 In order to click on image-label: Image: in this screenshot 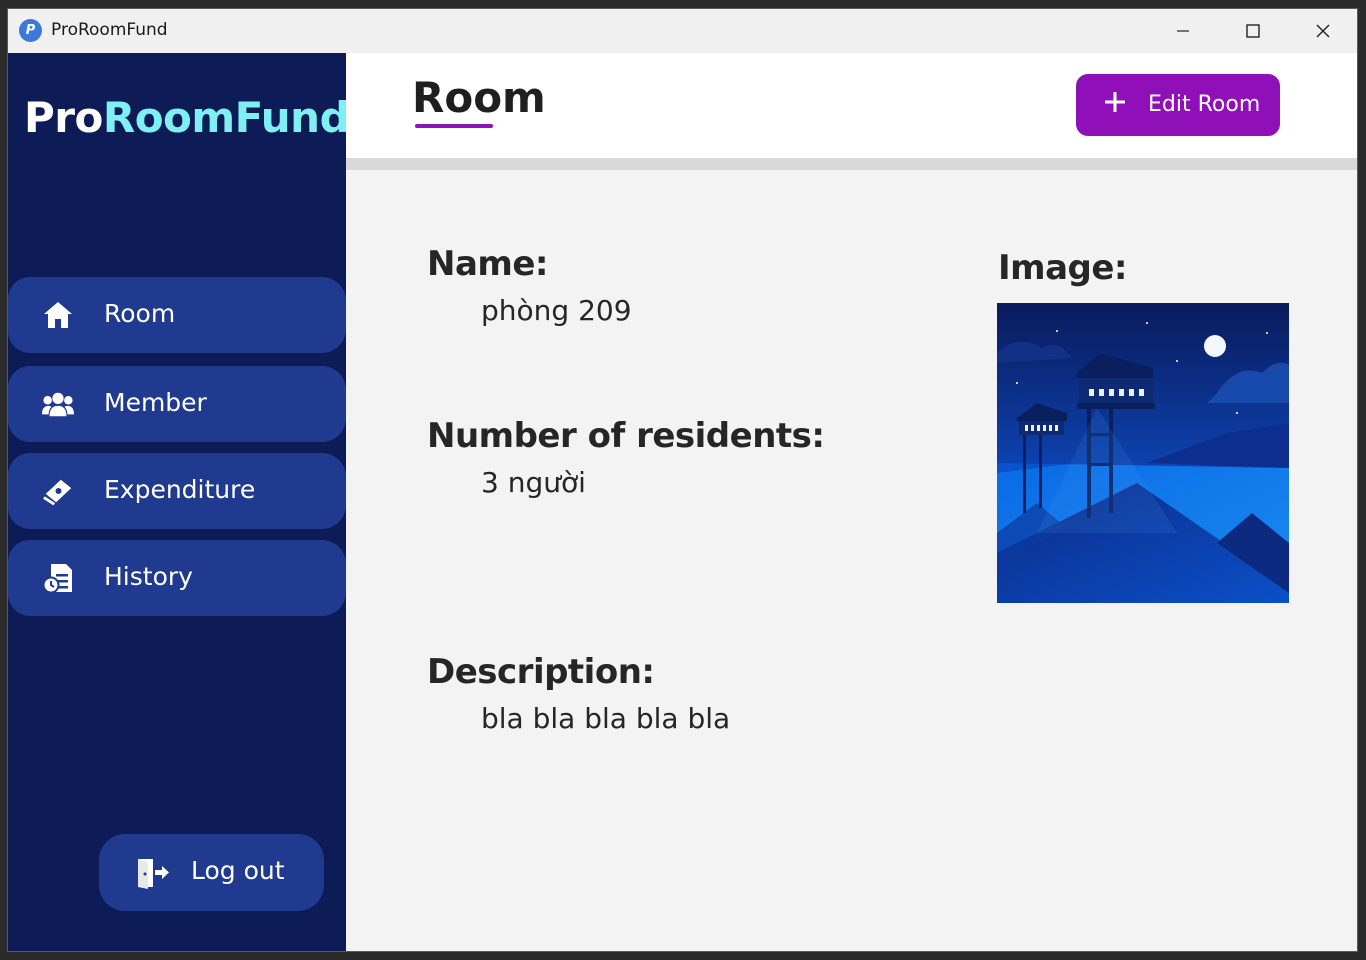, I will do `click(1063, 268)`.